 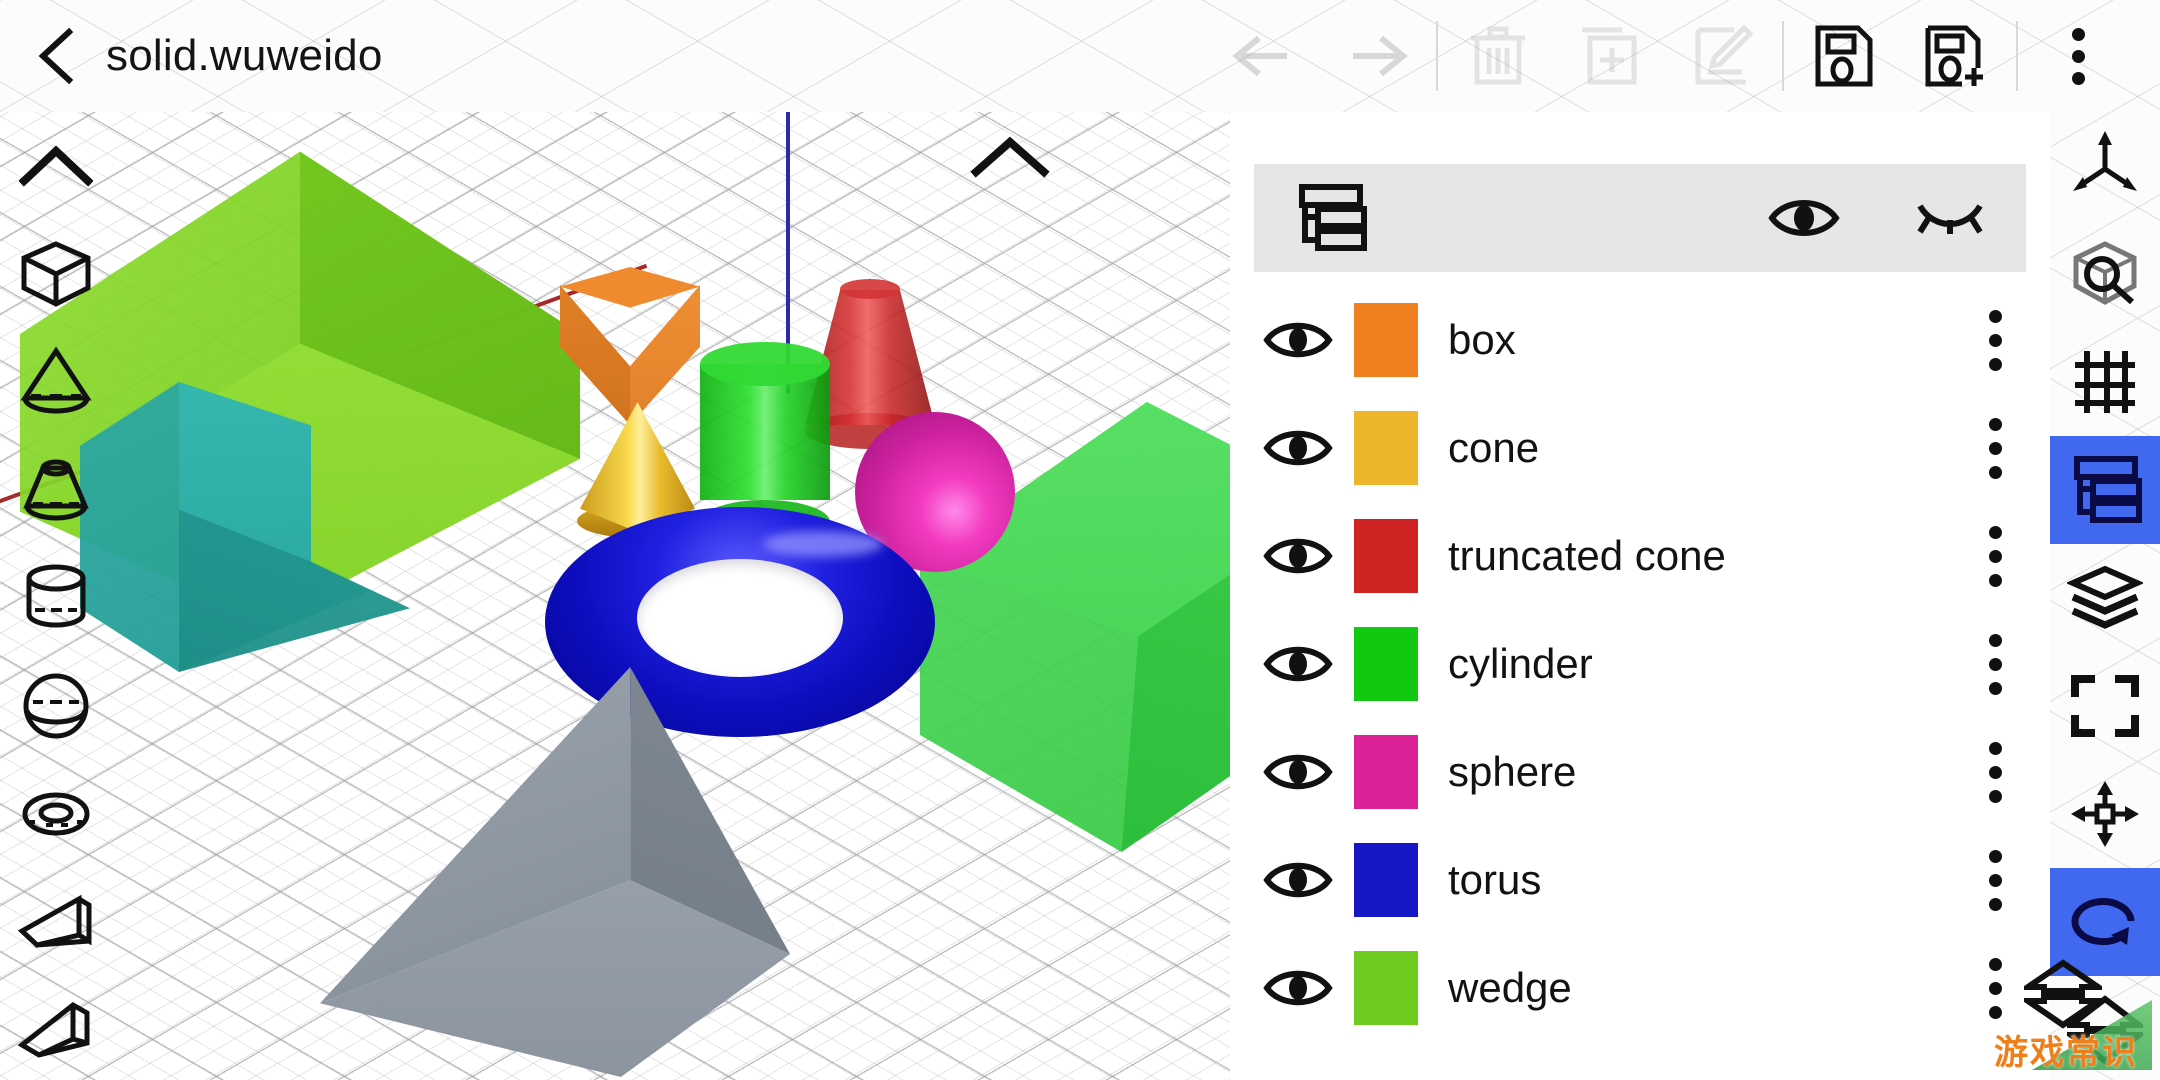 I want to click on inspect-button, so click(x=2105, y=274).